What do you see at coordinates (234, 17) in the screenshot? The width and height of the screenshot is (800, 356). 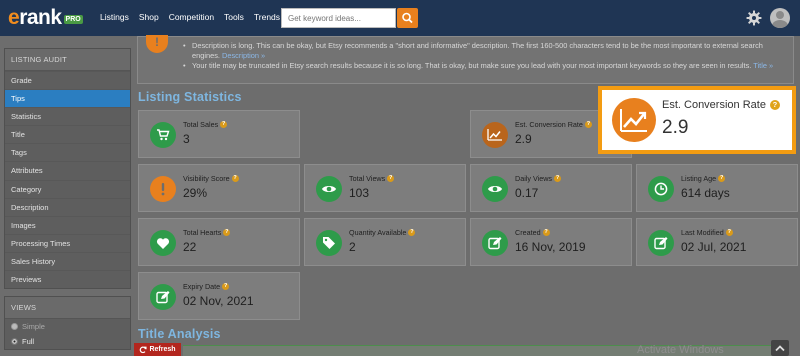 I see `nav-link-tools: Tools` at bounding box center [234, 17].